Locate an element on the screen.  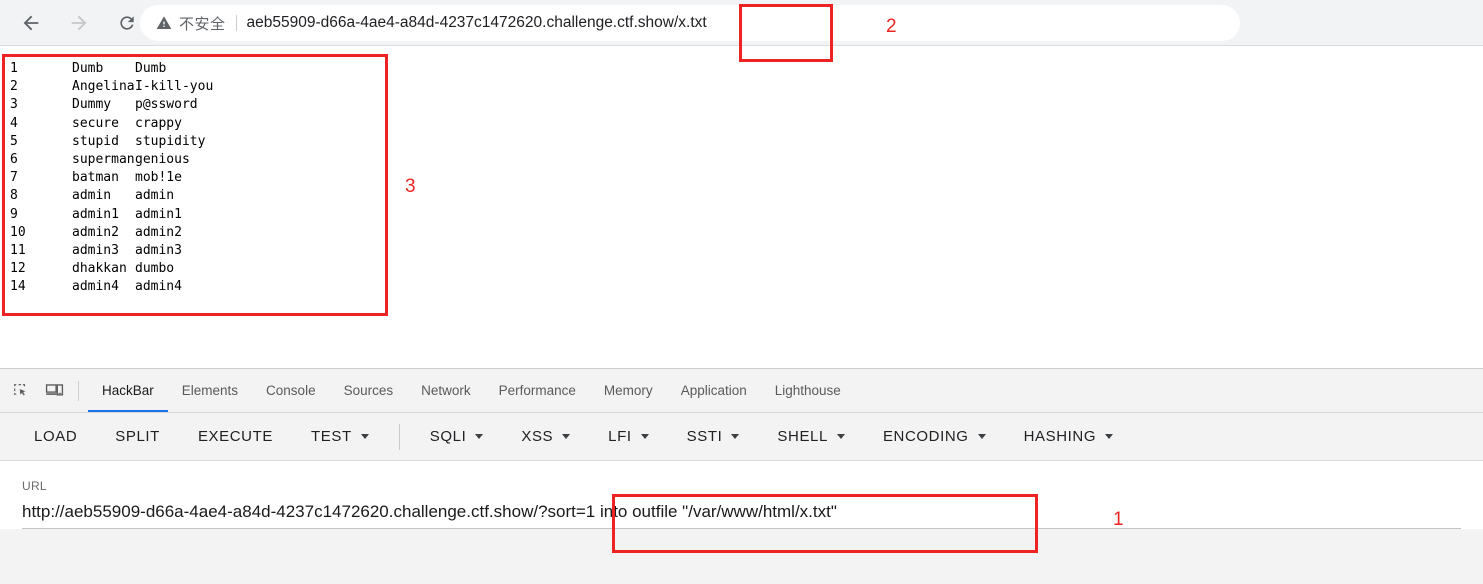
hackbar-button-shell: SHELL is located at coordinates (811, 436).